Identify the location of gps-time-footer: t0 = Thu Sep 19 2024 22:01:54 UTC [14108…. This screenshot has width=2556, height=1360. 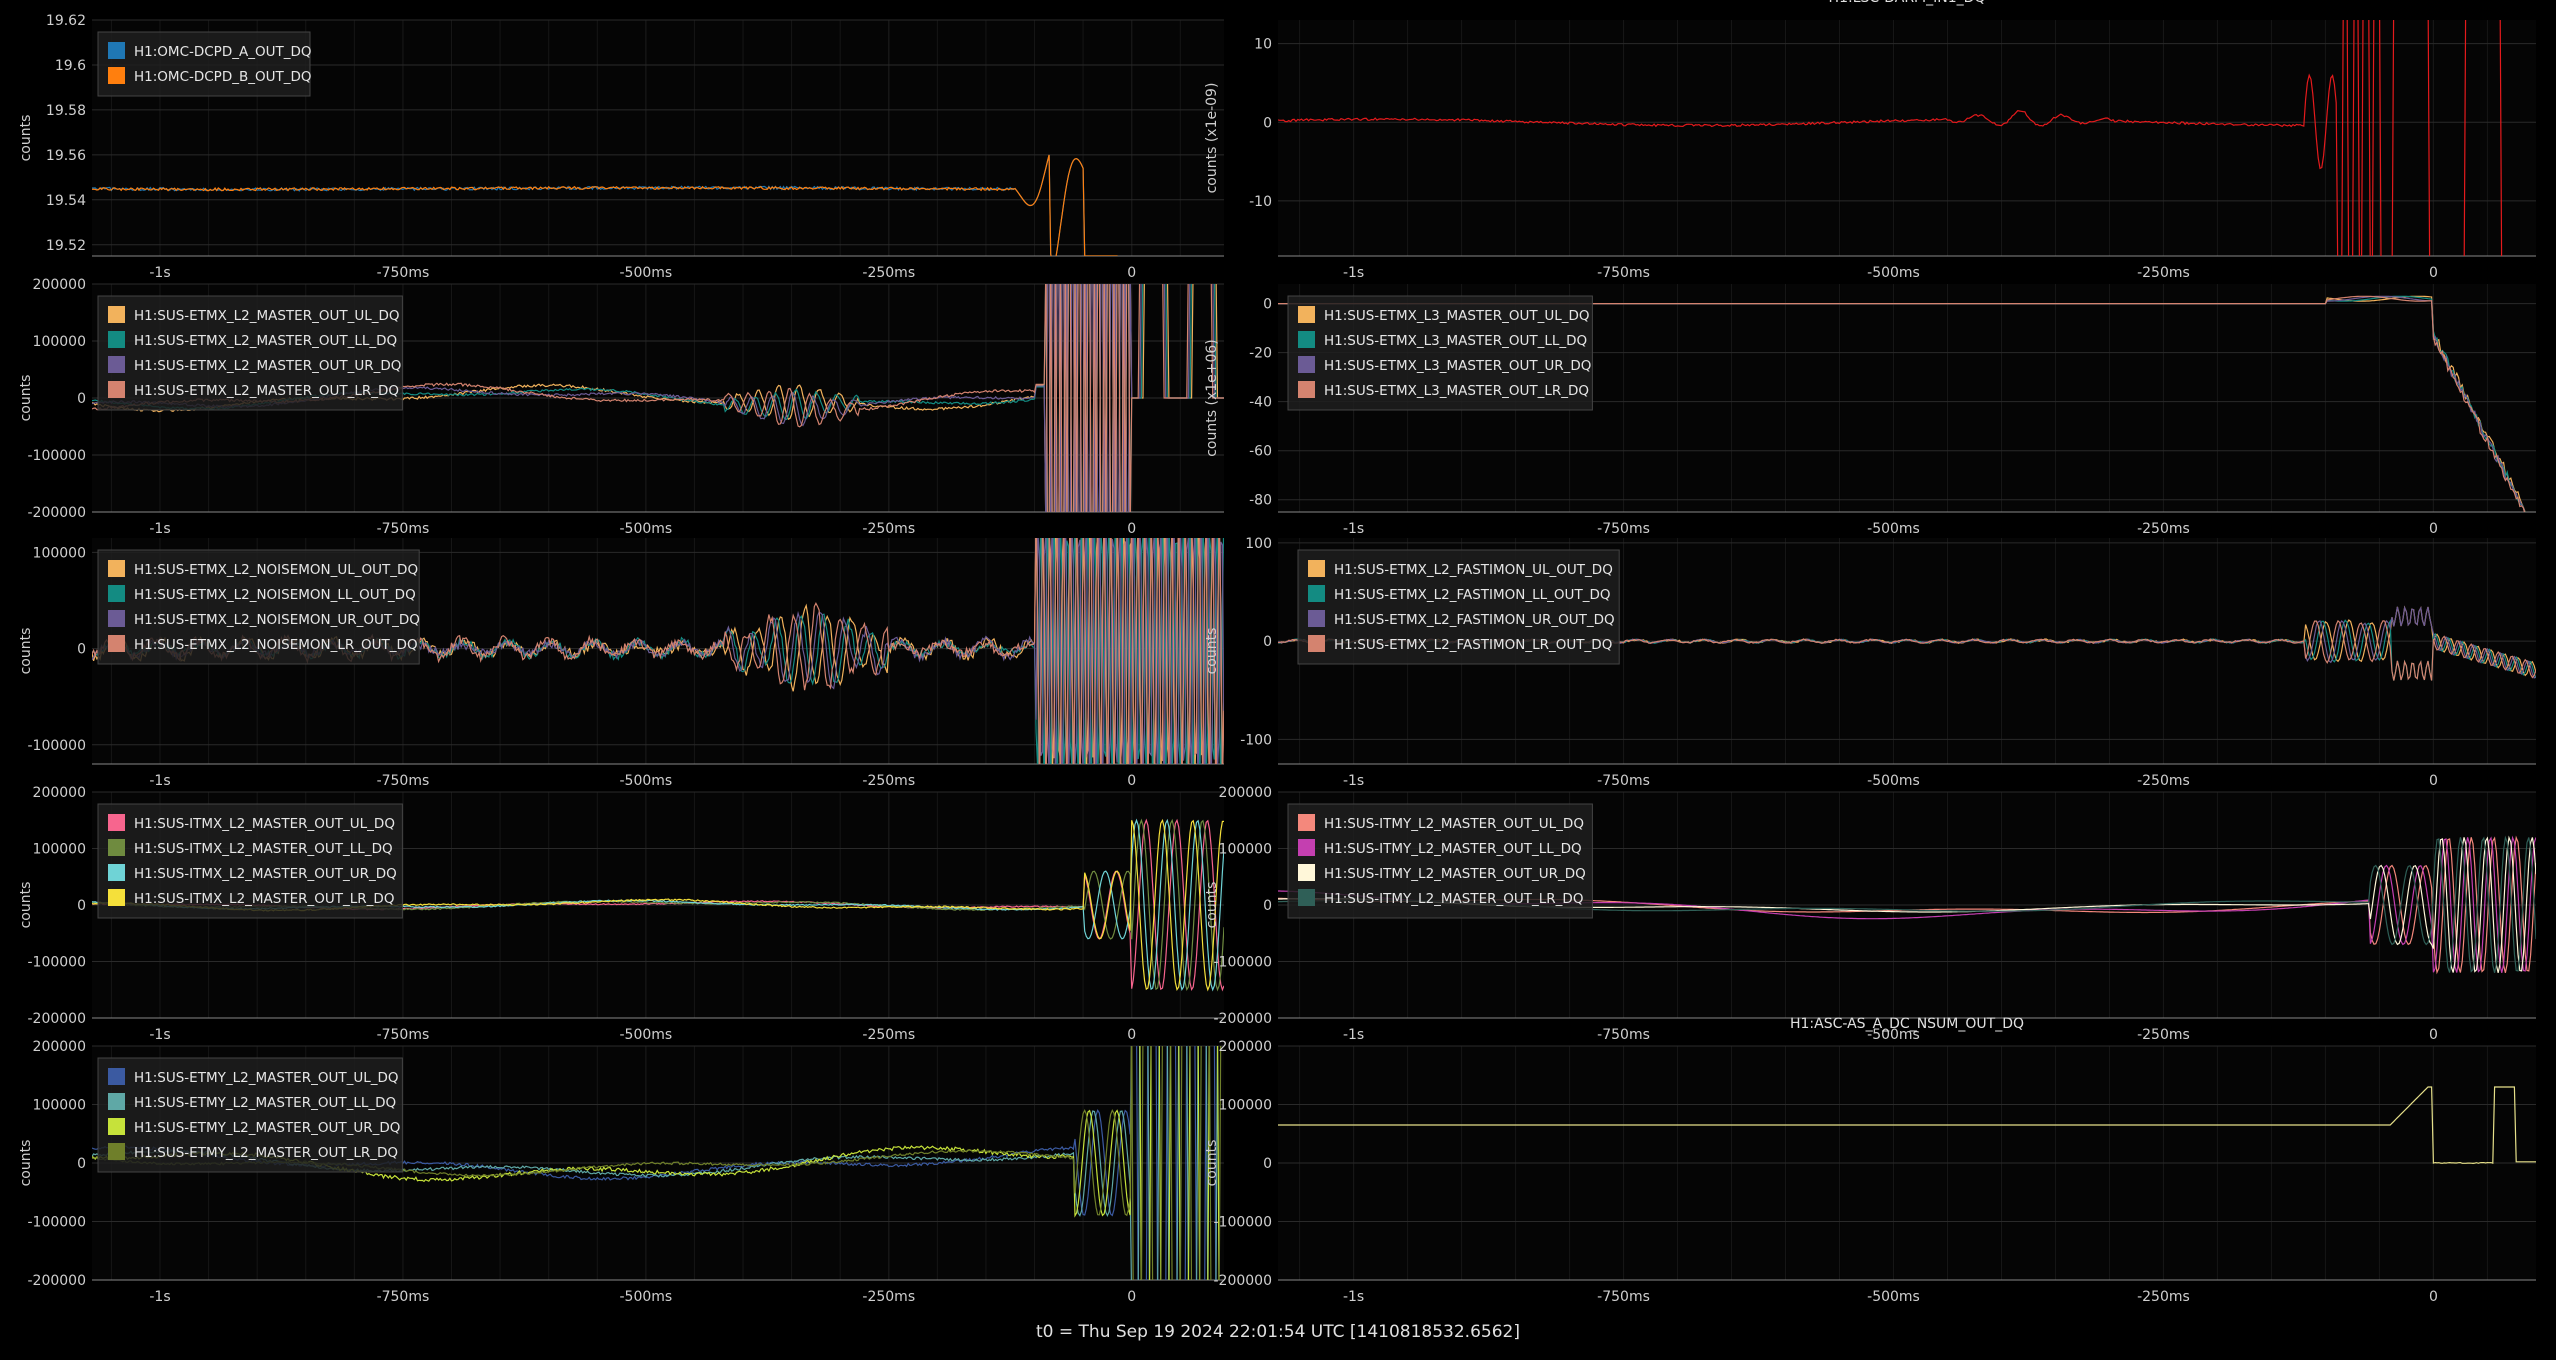
(1278, 1332).